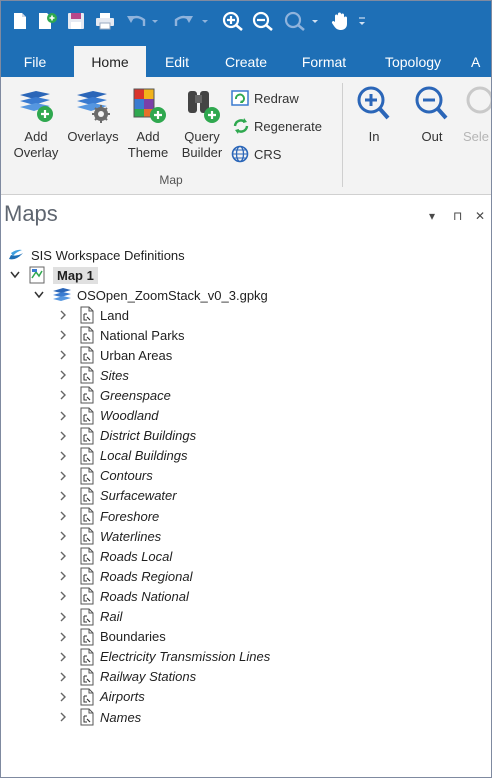  Describe the element at coordinates (233, 21) in the screenshot. I see `zoom-in-icon` at that location.